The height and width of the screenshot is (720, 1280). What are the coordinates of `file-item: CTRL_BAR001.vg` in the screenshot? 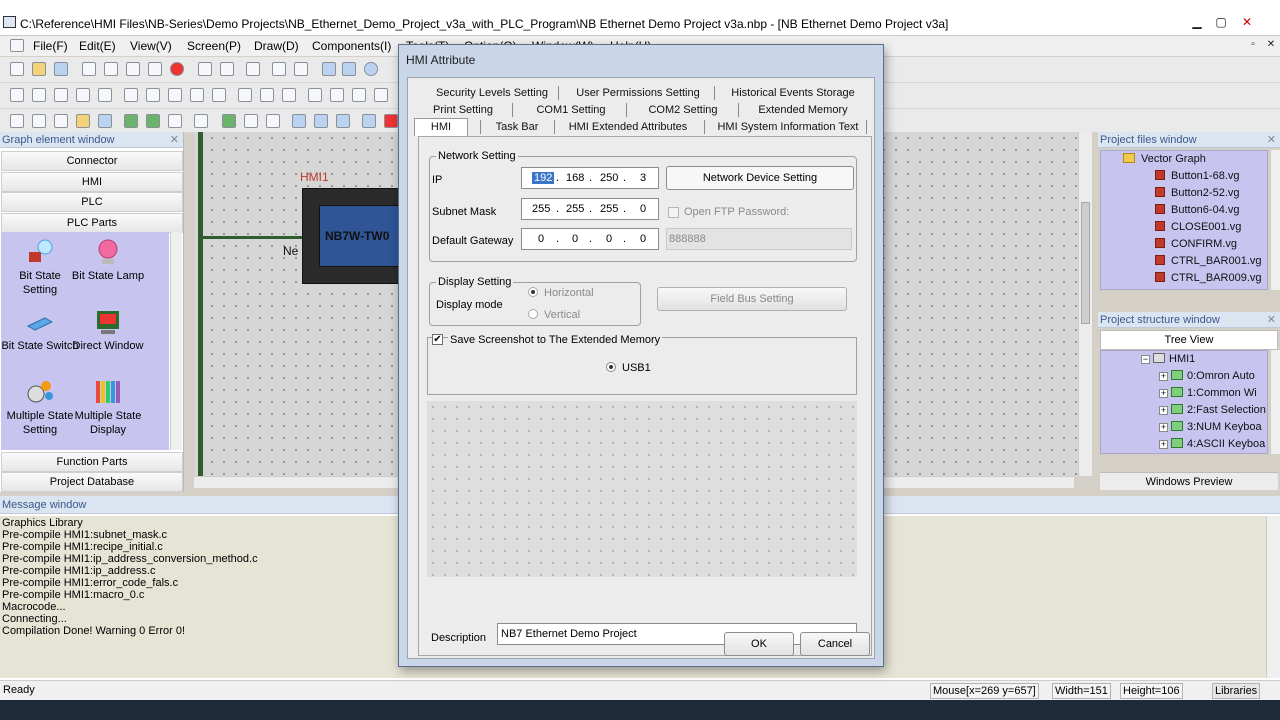 It's located at (1208, 261).